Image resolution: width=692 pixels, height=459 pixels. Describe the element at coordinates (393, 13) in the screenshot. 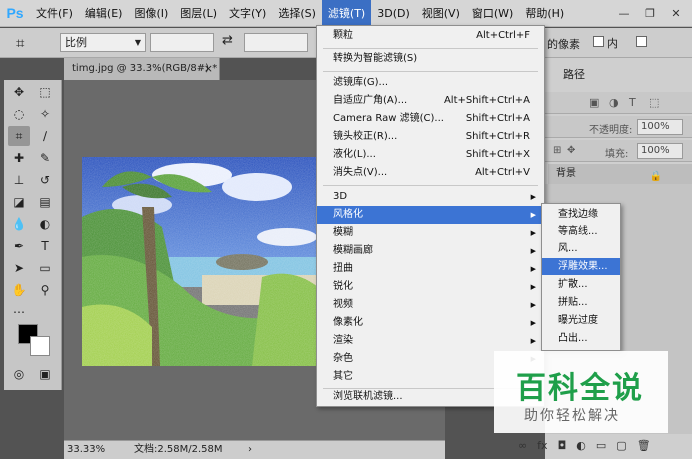

I see `menu-3d: 3D(D)` at that location.